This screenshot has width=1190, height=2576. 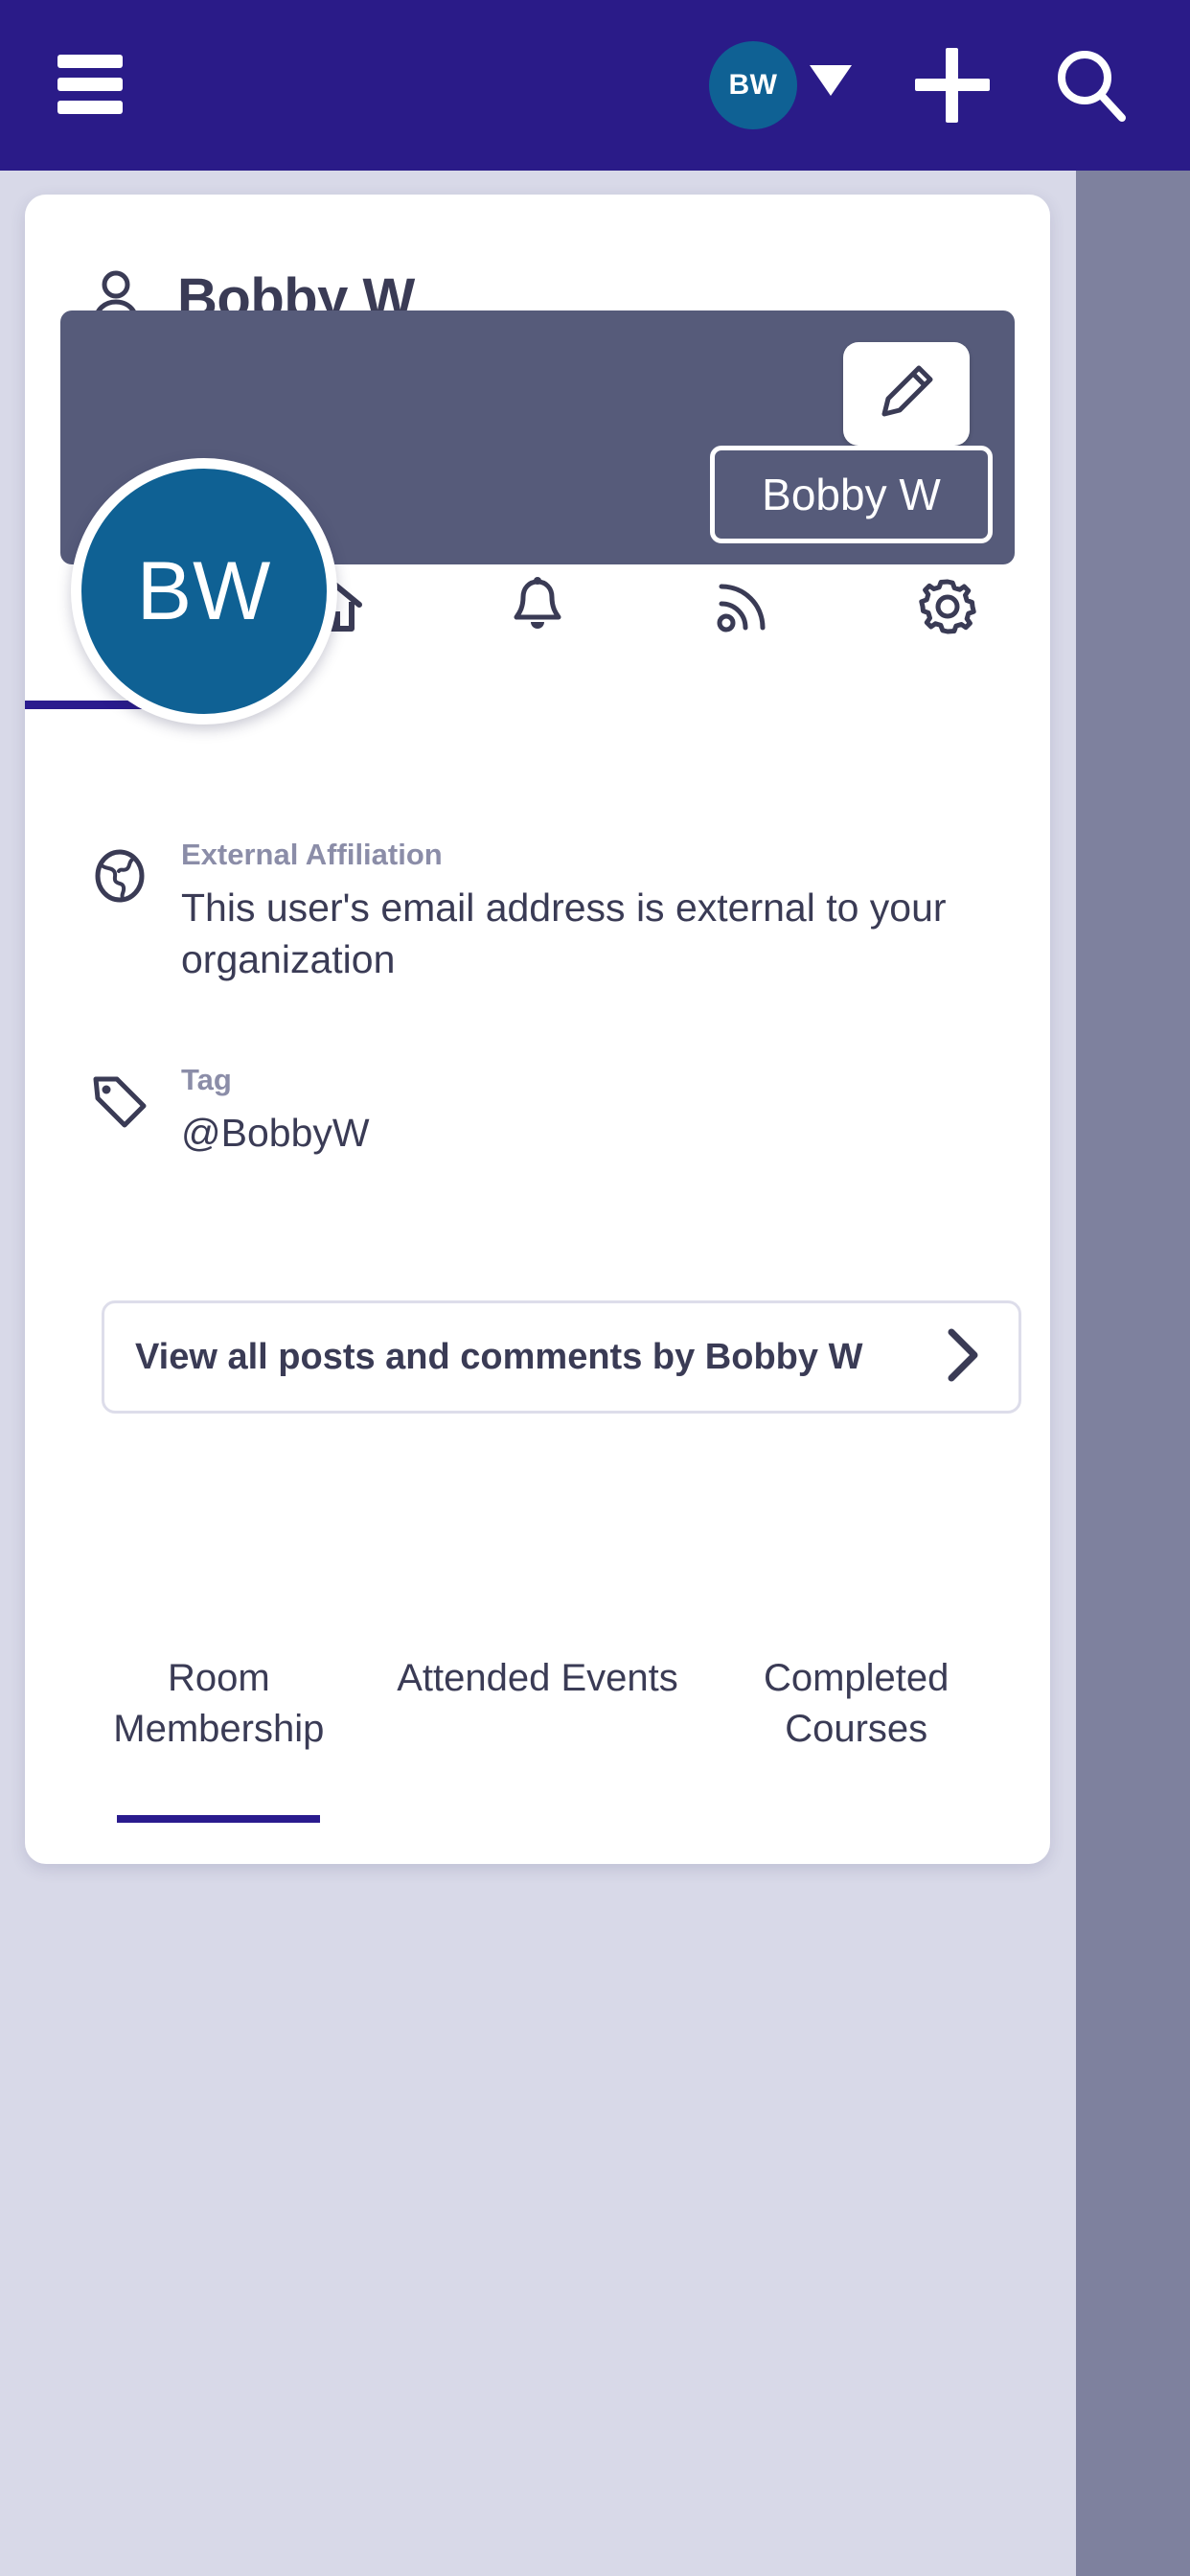 I want to click on chevron-down-icon, so click(x=831, y=80).